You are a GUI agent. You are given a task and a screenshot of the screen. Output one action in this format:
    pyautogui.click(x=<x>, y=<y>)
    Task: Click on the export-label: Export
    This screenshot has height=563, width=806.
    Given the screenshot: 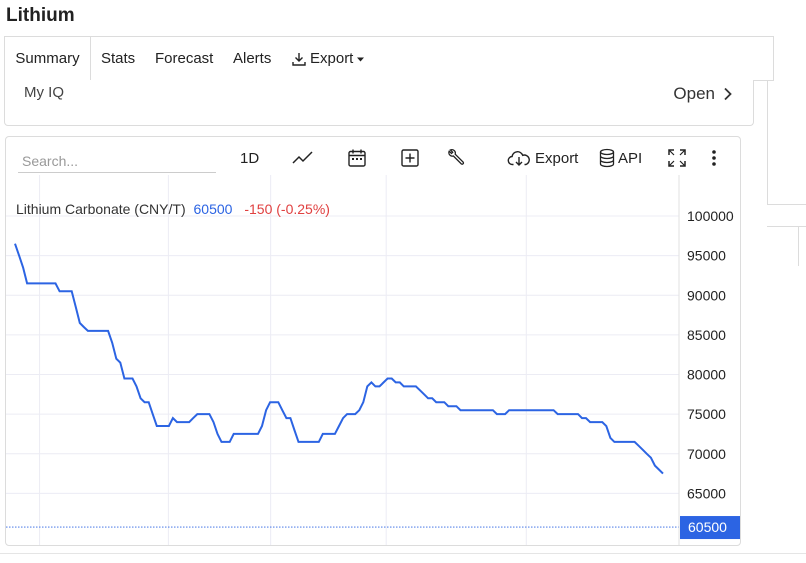 What is the action you would take?
    pyautogui.click(x=557, y=158)
    